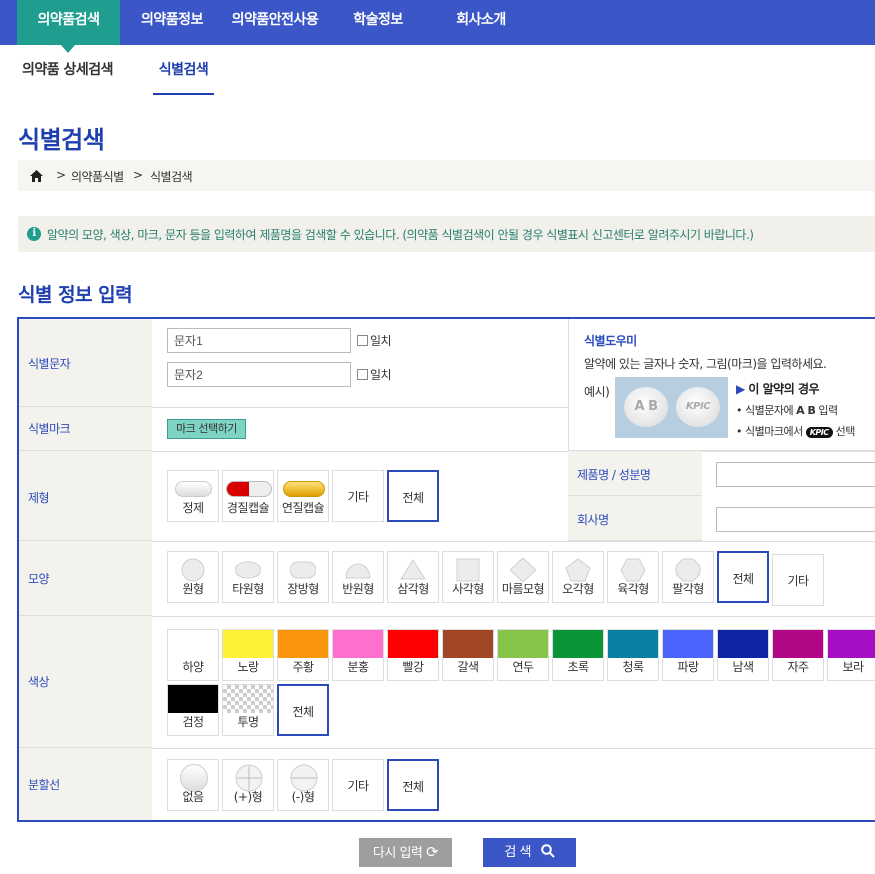 The height and width of the screenshot is (874, 875). I want to click on color-yellow: 노랑, so click(248, 655).